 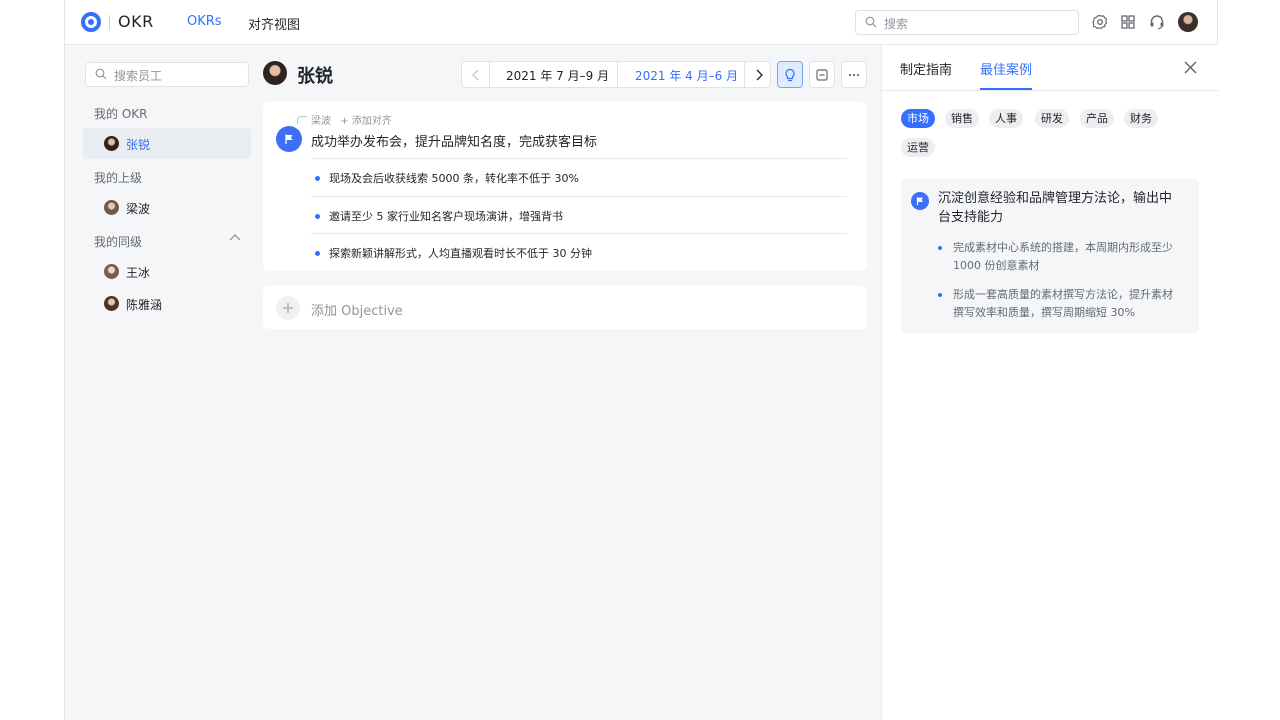 What do you see at coordinates (109, 22) in the screenshot?
I see `logo-divider` at bounding box center [109, 22].